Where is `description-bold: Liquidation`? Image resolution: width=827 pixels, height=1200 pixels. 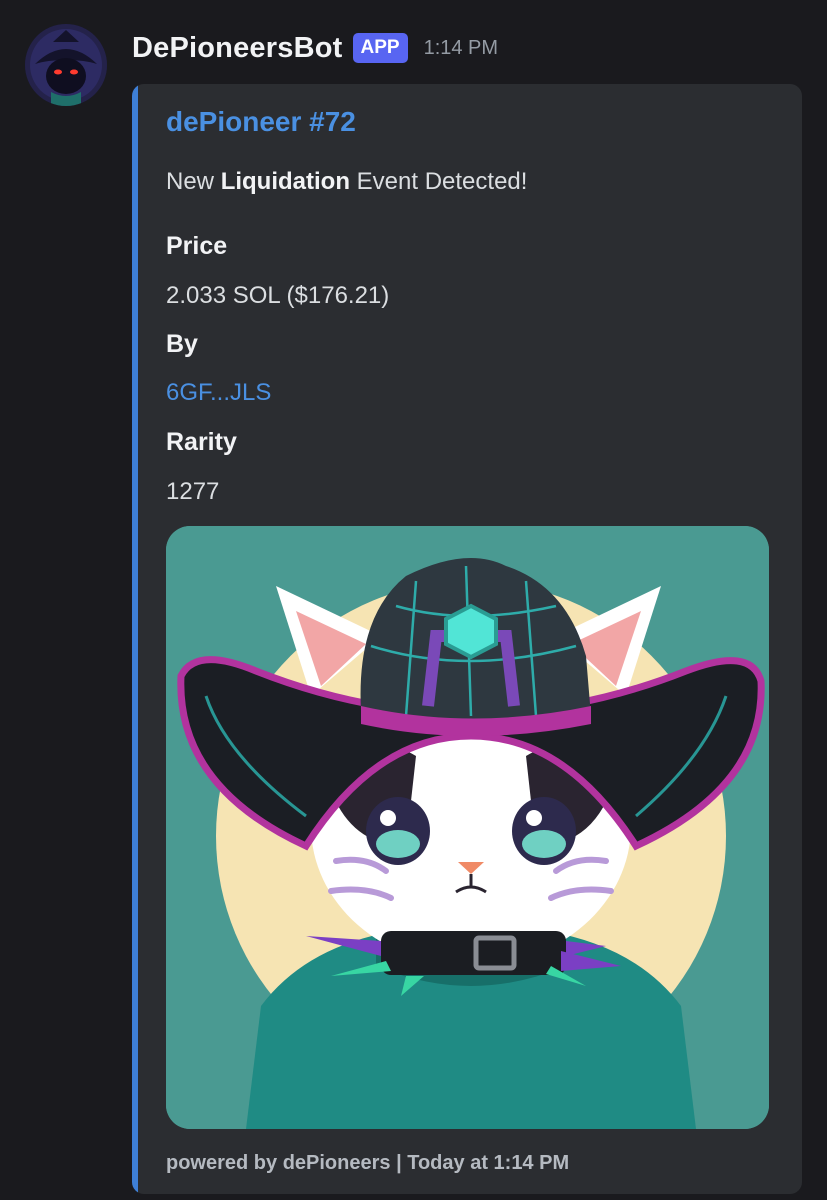 description-bold: Liquidation is located at coordinates (285, 181).